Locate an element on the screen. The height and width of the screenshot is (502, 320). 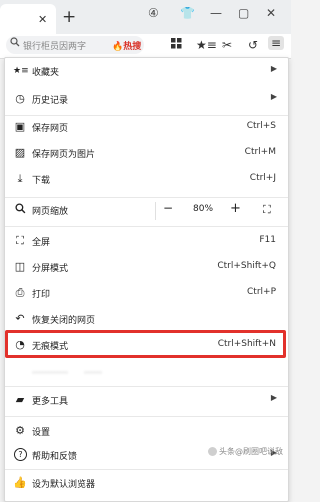
menu-item-history: ◷ 历史记录 ▶ is located at coordinates (146, 100).